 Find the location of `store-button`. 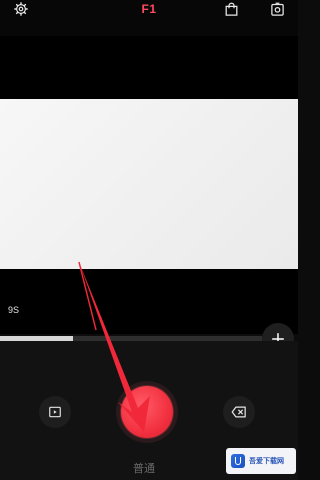

store-button is located at coordinates (231, 9).